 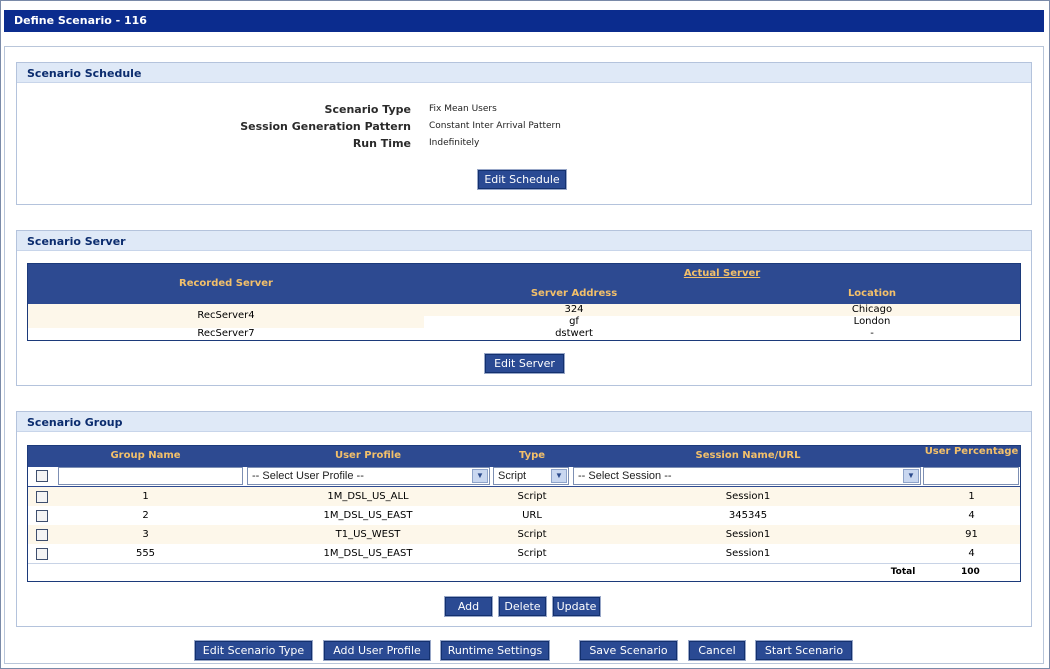 I want to click on recorded-server-cell: RecServer7, so click(x=226, y=333).